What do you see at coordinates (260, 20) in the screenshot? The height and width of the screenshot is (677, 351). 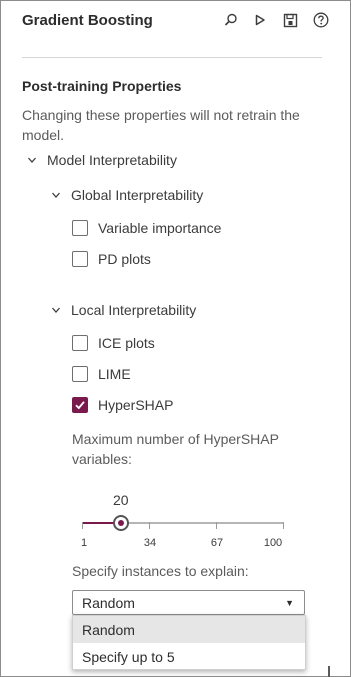 I see `run-icon` at bounding box center [260, 20].